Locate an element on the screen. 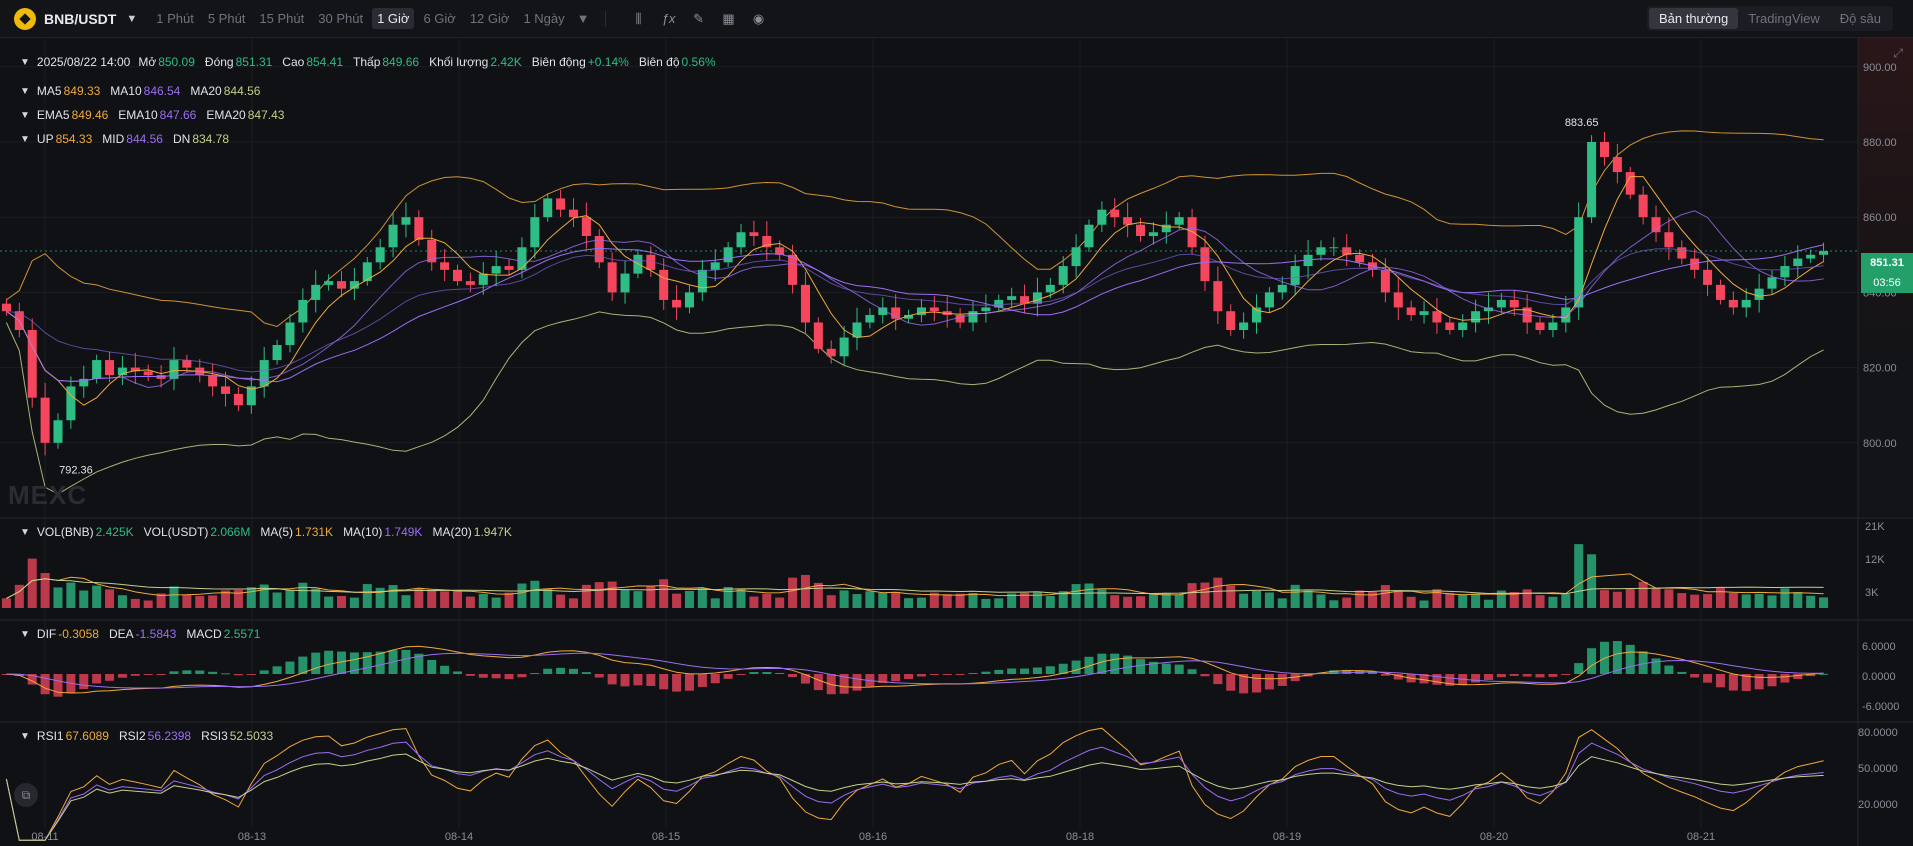  interval-tab-2: 15 Phút is located at coordinates (281, 18).